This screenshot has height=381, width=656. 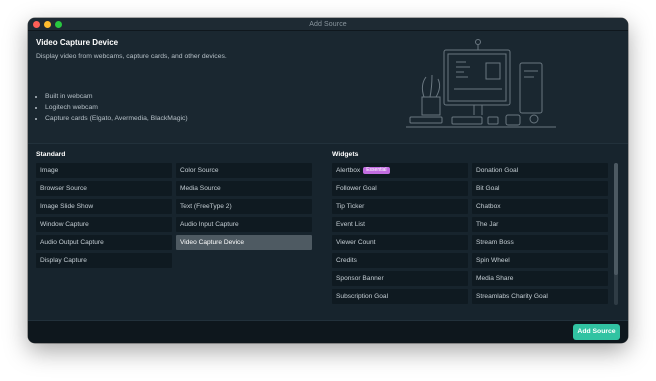 What do you see at coordinates (400, 170) in the screenshot?
I see `widget-item-alertbox: Alertbox Essential` at bounding box center [400, 170].